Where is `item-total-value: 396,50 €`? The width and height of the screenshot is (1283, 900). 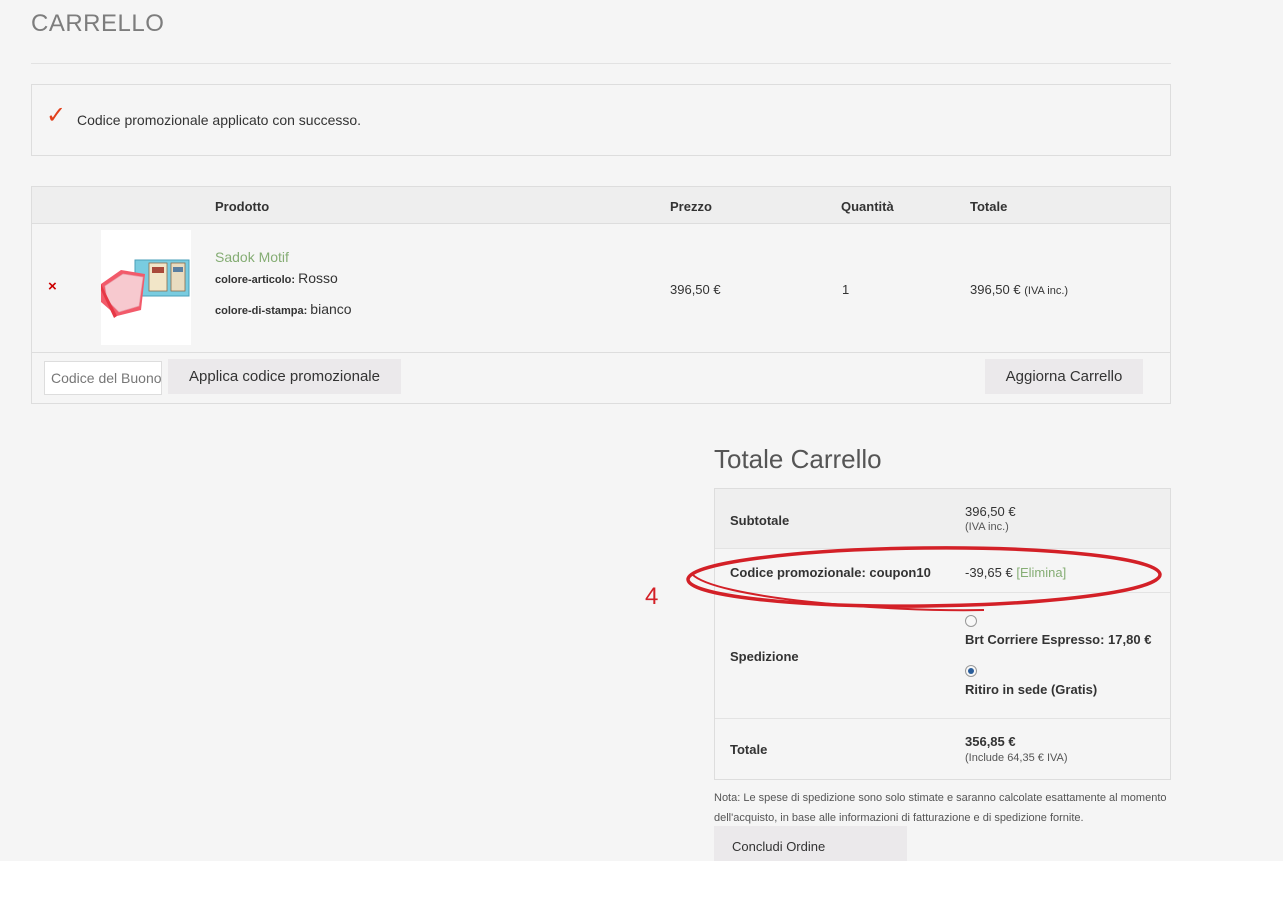
item-total-value: 396,50 € is located at coordinates (995, 289).